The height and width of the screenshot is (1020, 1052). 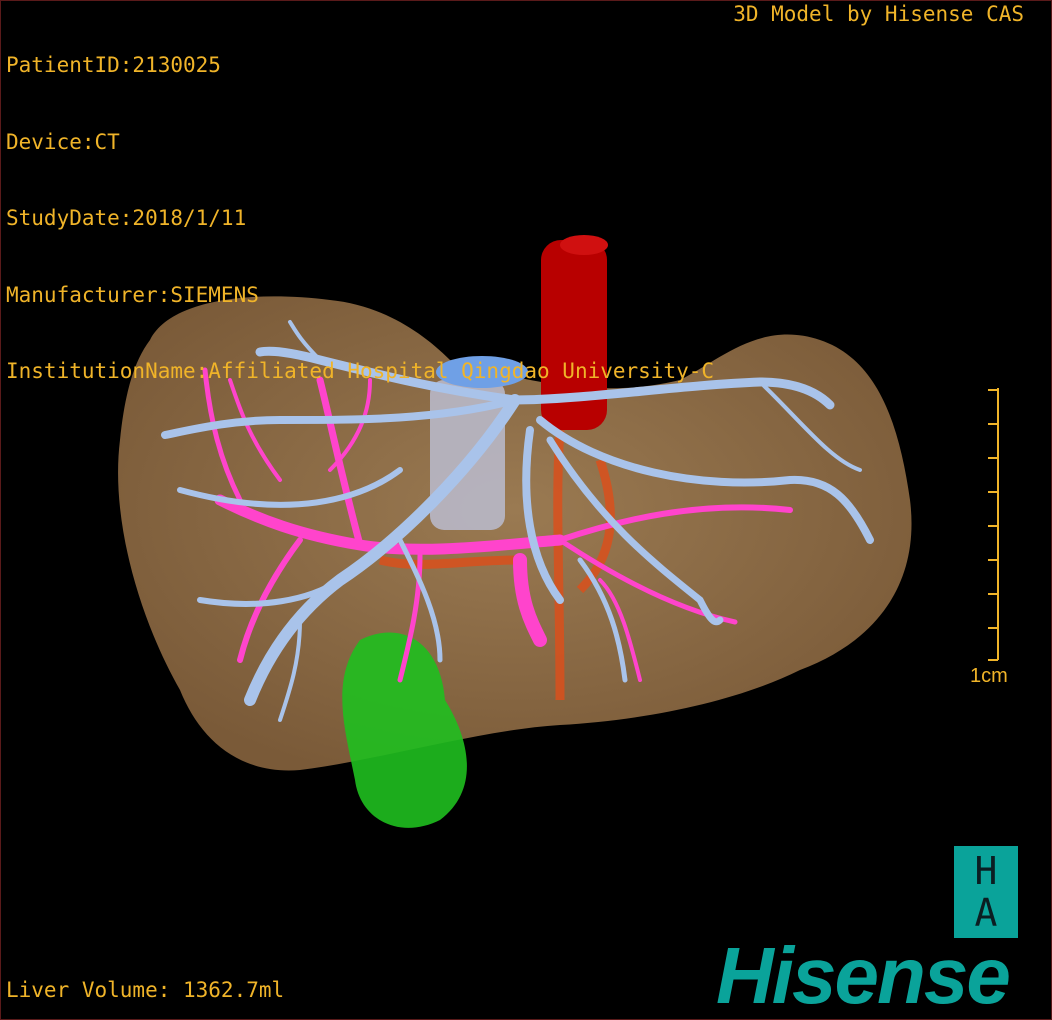 What do you see at coordinates (986, 871) in the screenshot?
I see `ha-logo-letter-top: H` at bounding box center [986, 871].